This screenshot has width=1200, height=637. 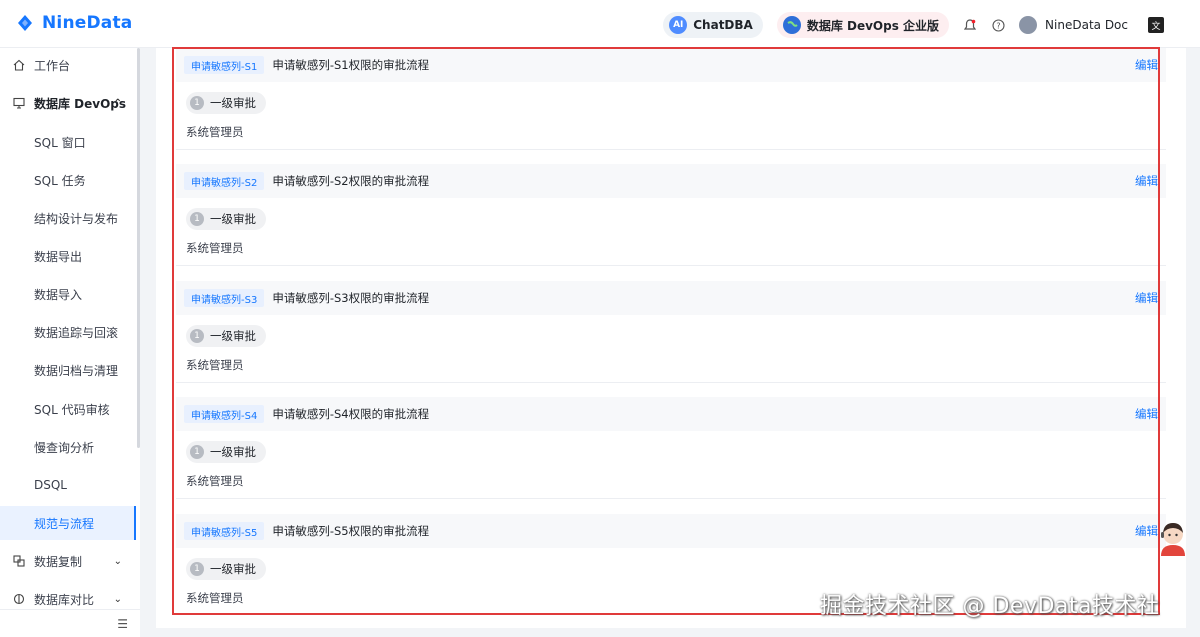 I want to click on flow-title: 申请敏感列-S2权限的审批流程, so click(x=351, y=181).